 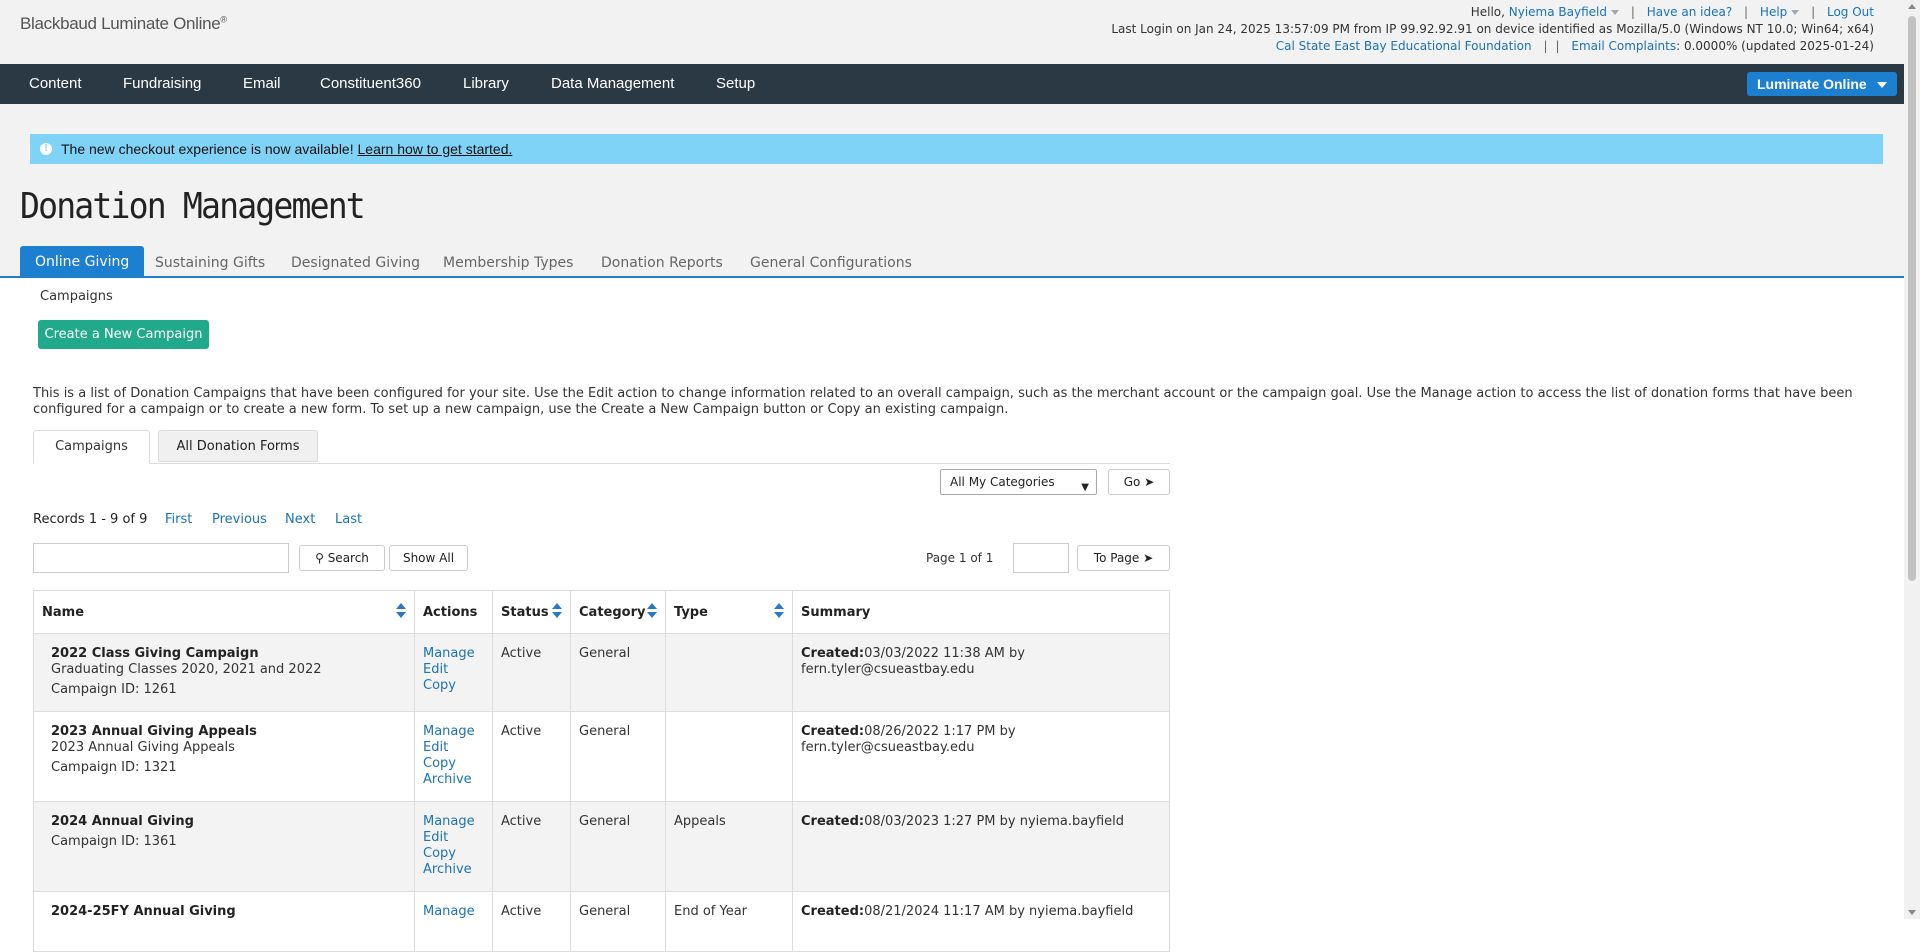 What do you see at coordinates (82, 262) in the screenshot?
I see `tab-online-giving: Online Giving` at bounding box center [82, 262].